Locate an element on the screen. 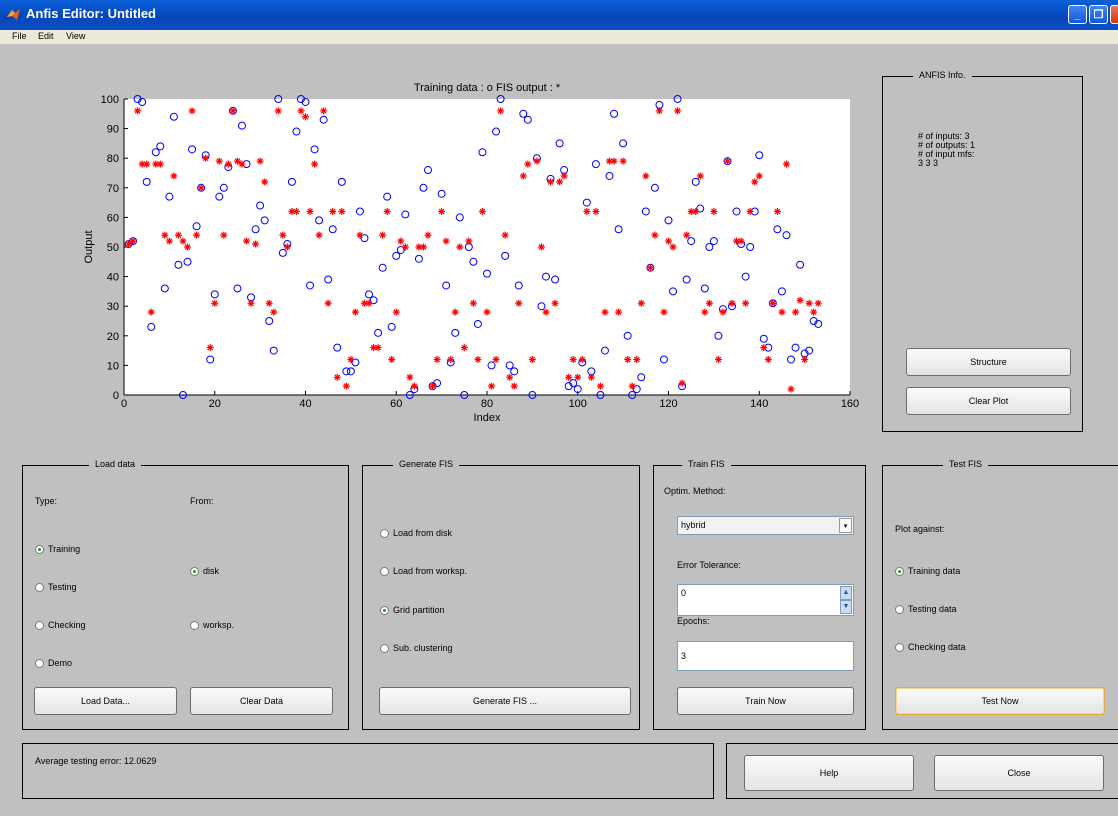 The image size is (1118, 816). chevron-up-icon: ▲ is located at coordinates (846, 593).